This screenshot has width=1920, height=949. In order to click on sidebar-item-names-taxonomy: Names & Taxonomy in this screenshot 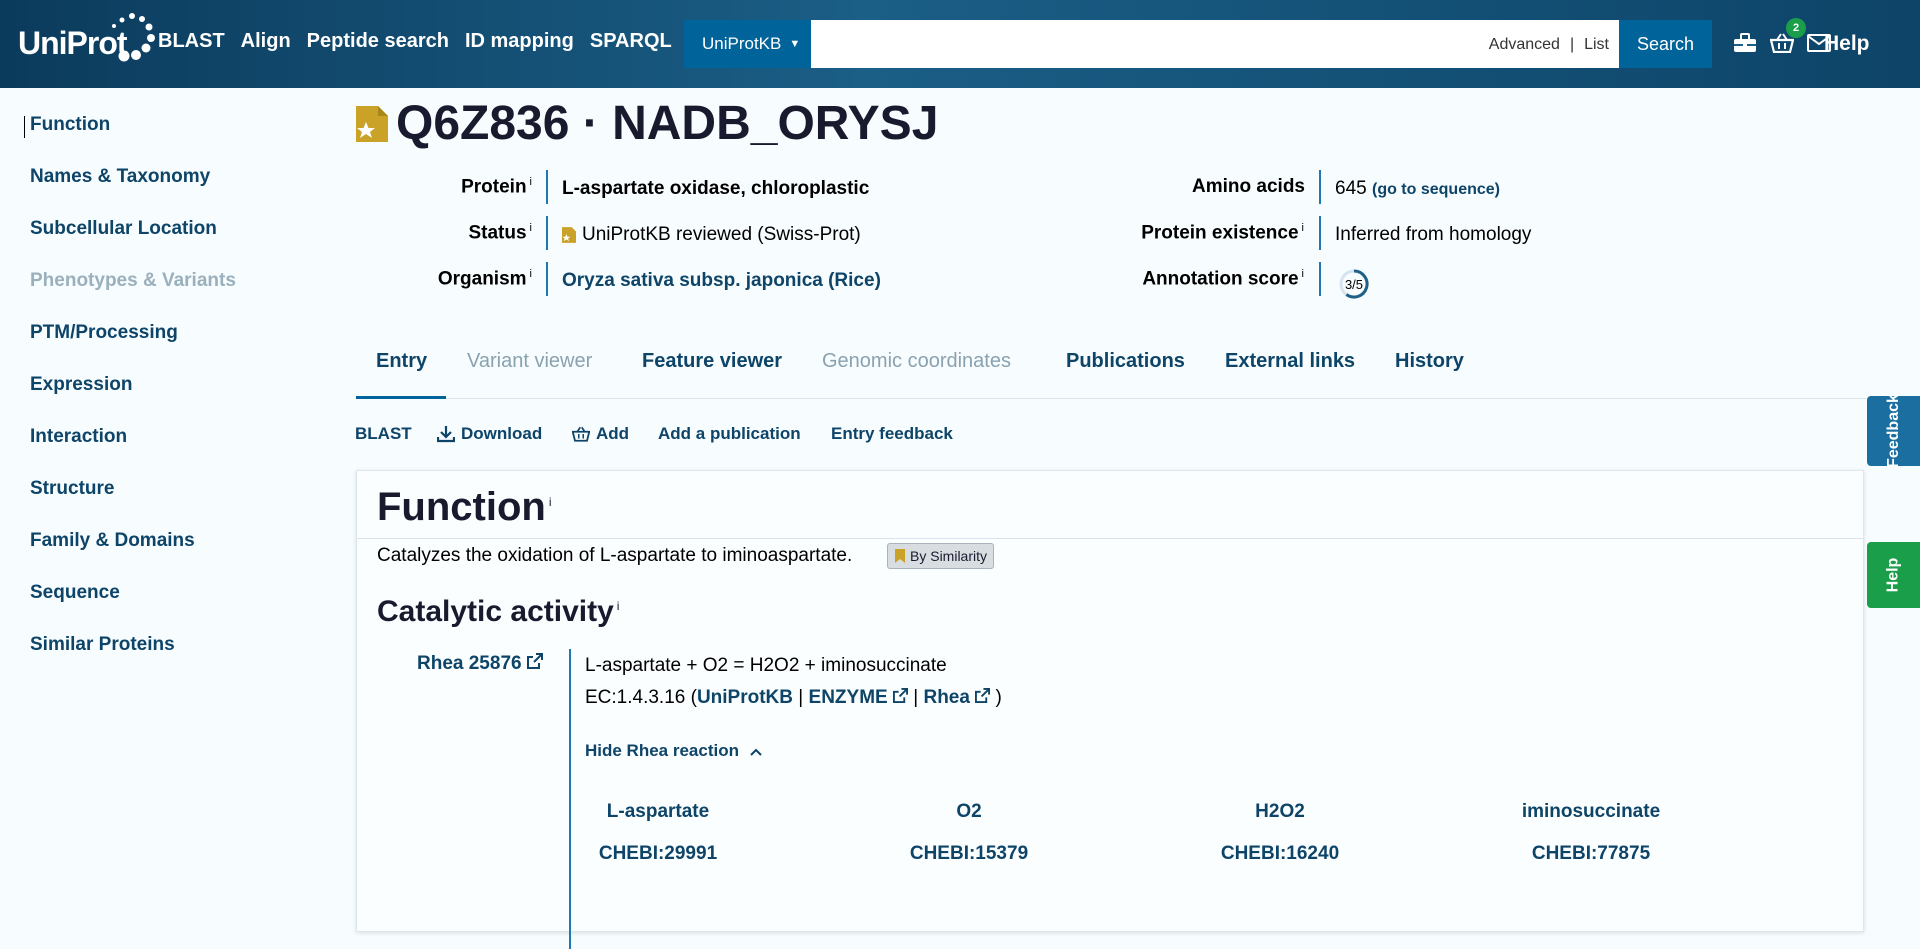, I will do `click(120, 177)`.